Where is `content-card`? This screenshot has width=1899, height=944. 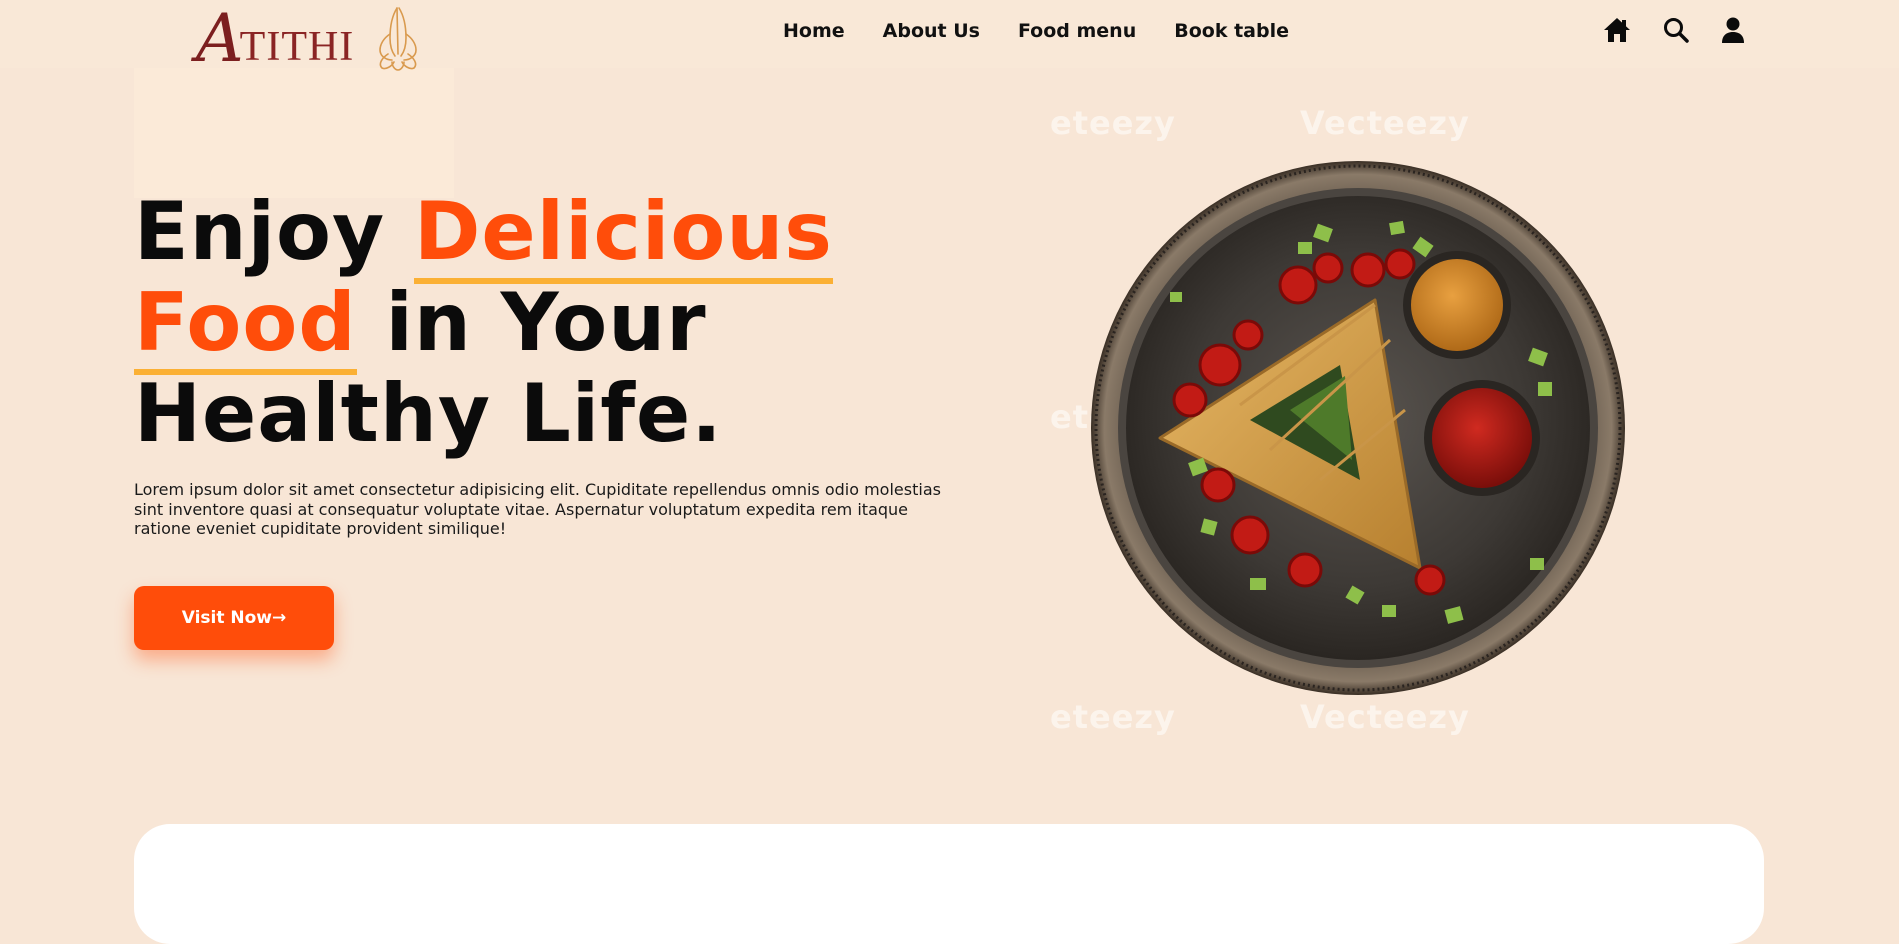
content-card is located at coordinates (949, 884).